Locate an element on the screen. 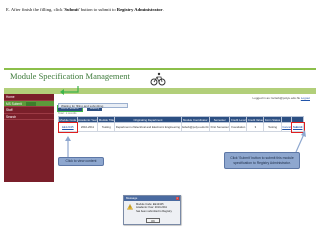 The height and width of the screenshot is (240, 320). record-count: Total : 1 records is located at coordinates (67, 113).